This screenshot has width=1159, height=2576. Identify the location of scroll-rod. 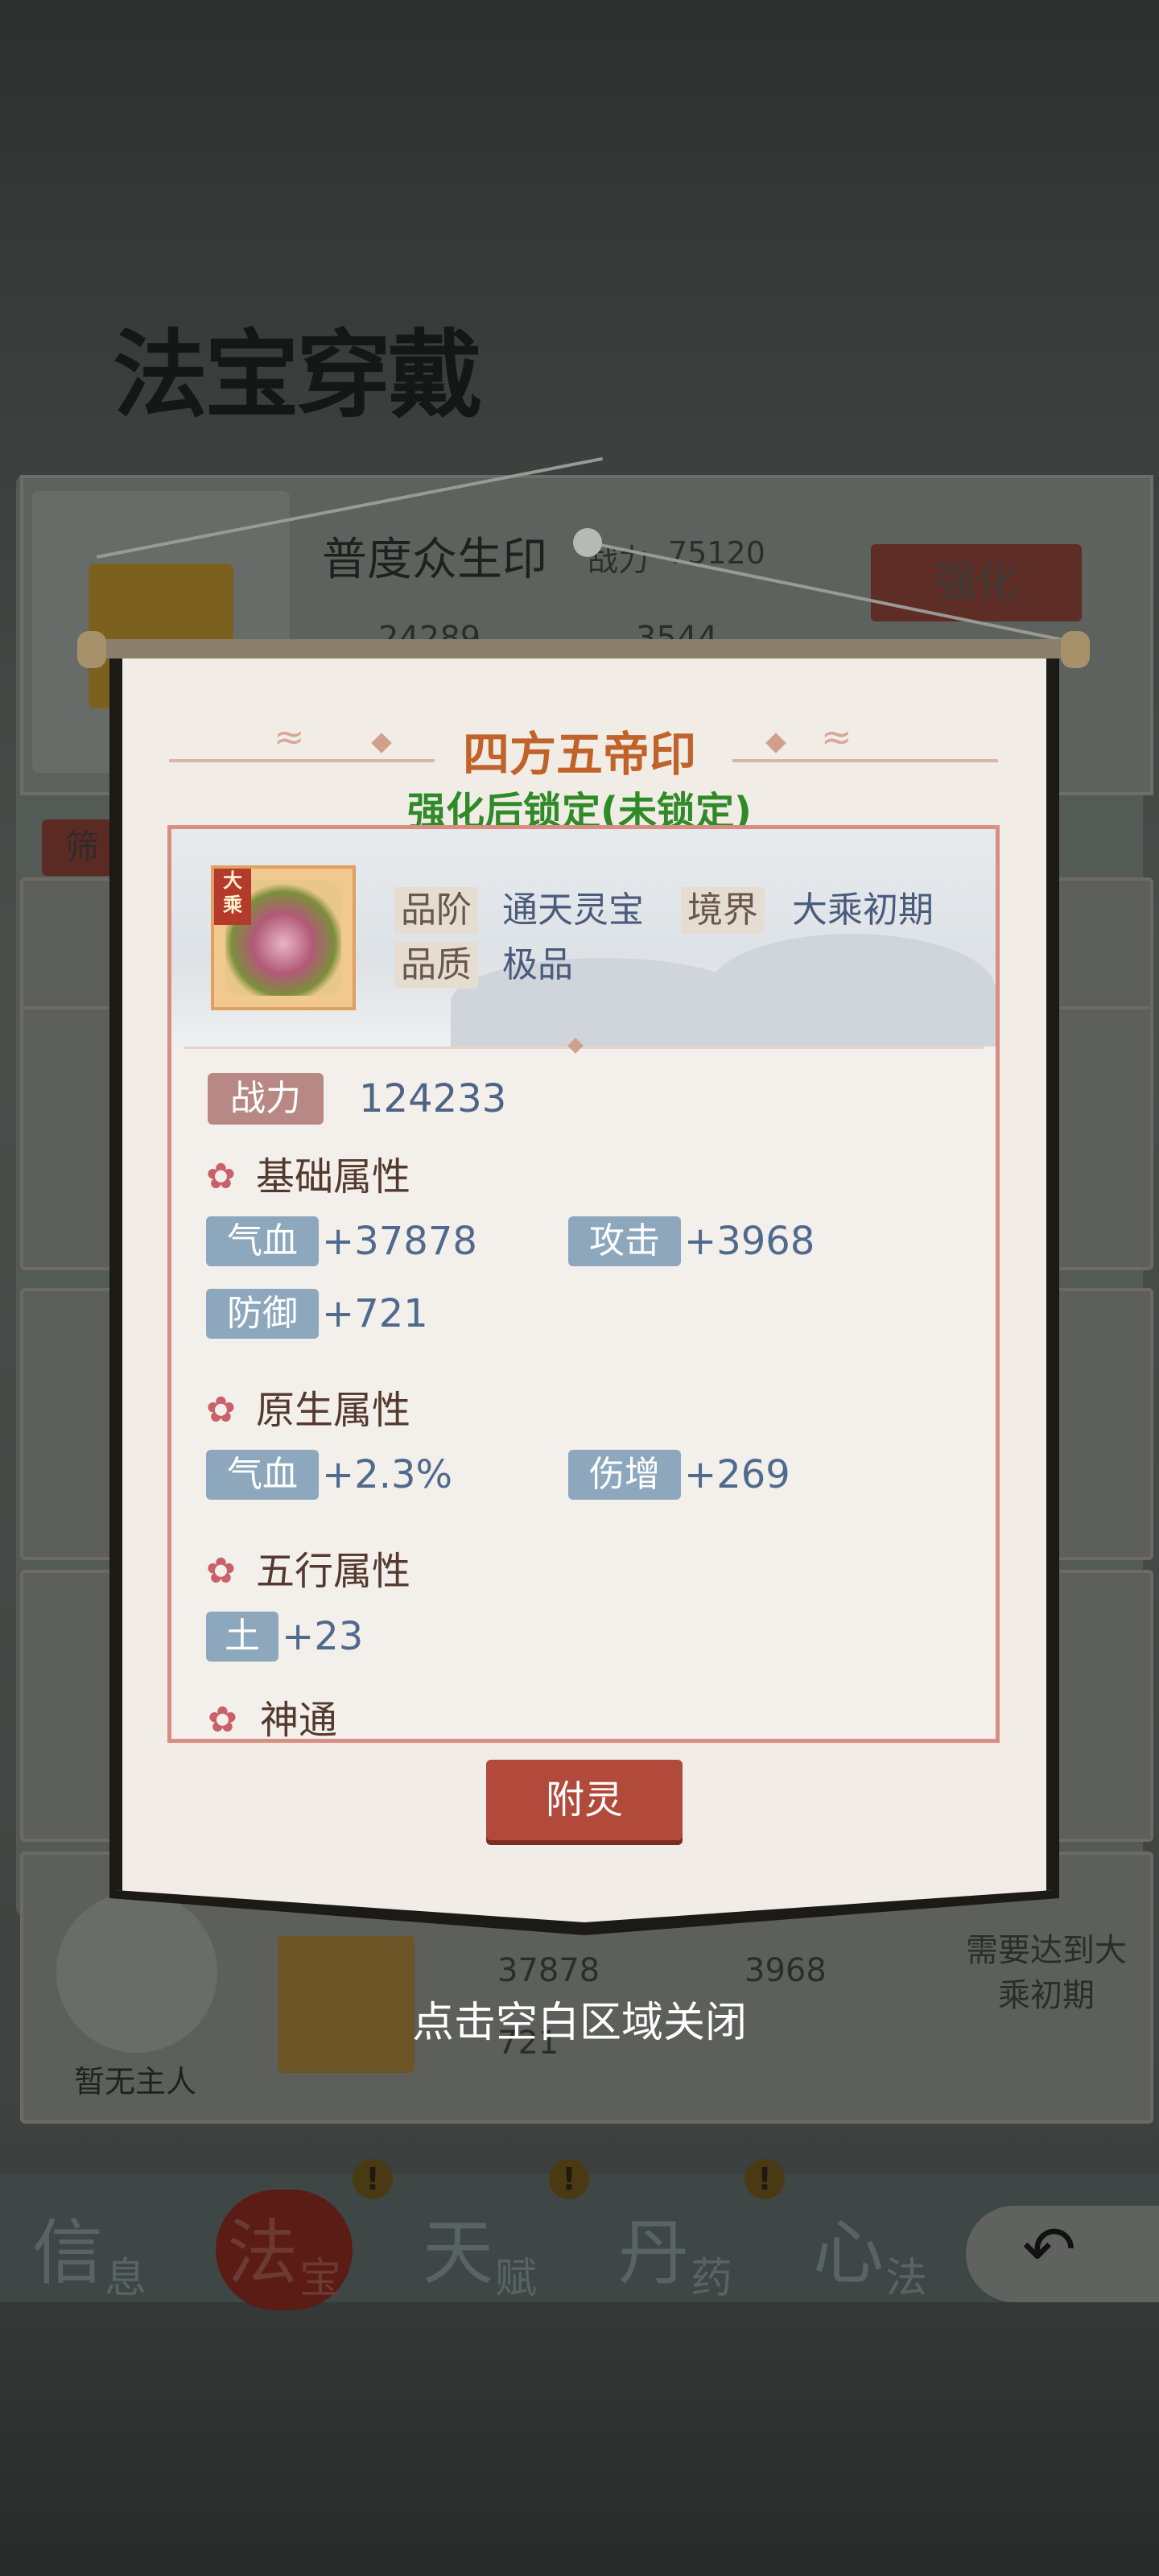
(583, 648).